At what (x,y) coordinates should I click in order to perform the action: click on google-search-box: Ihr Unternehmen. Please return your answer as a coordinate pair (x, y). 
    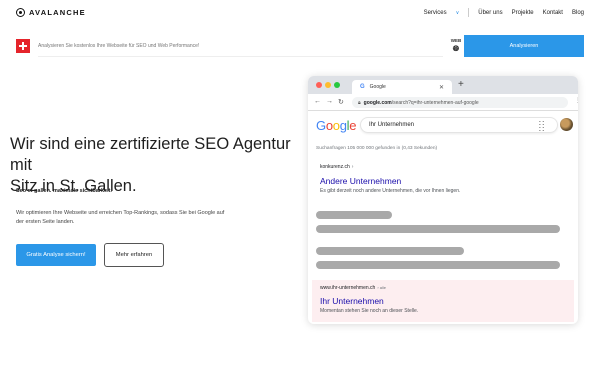
    Looking at the image, I should click on (459, 125).